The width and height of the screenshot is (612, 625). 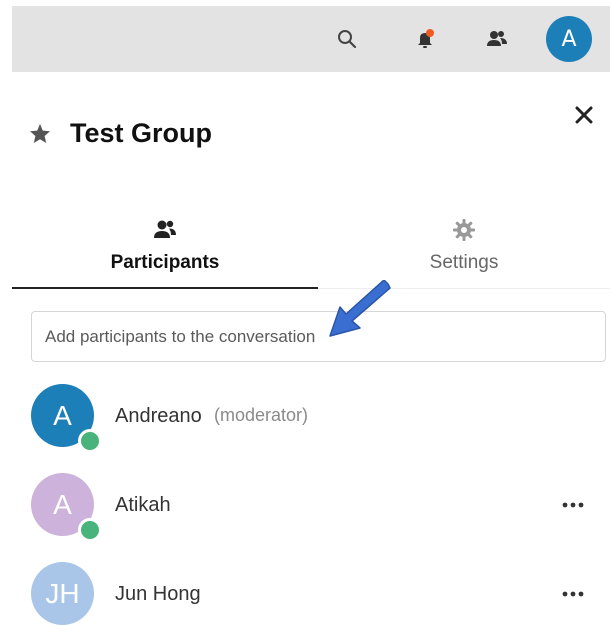 I want to click on conversation-title: Test Group, so click(x=141, y=133).